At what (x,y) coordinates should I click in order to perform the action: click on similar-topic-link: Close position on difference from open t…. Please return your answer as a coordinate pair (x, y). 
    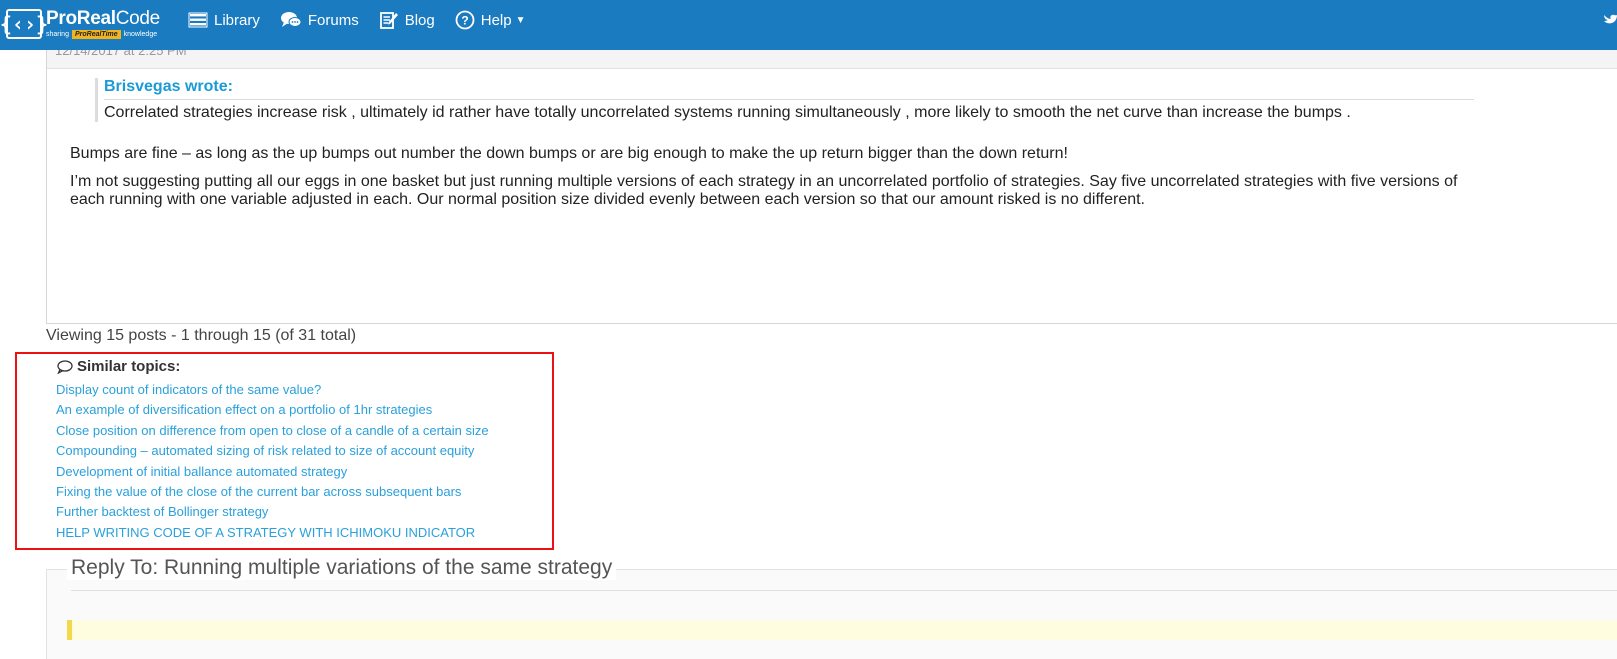
    Looking at the image, I should click on (272, 431).